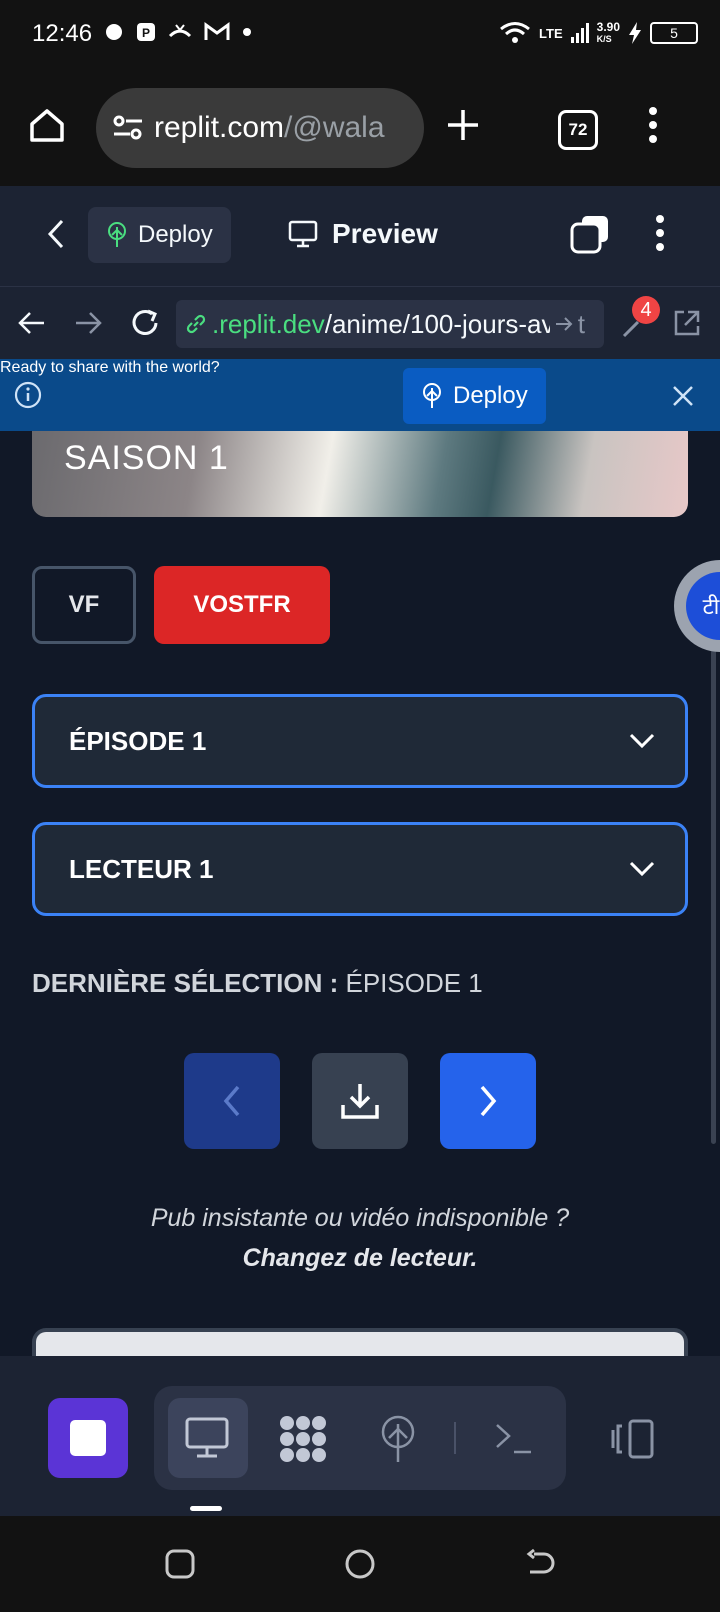  What do you see at coordinates (414, 983) in the screenshot?
I see `last-selection-value: ÉPISODE 1` at bounding box center [414, 983].